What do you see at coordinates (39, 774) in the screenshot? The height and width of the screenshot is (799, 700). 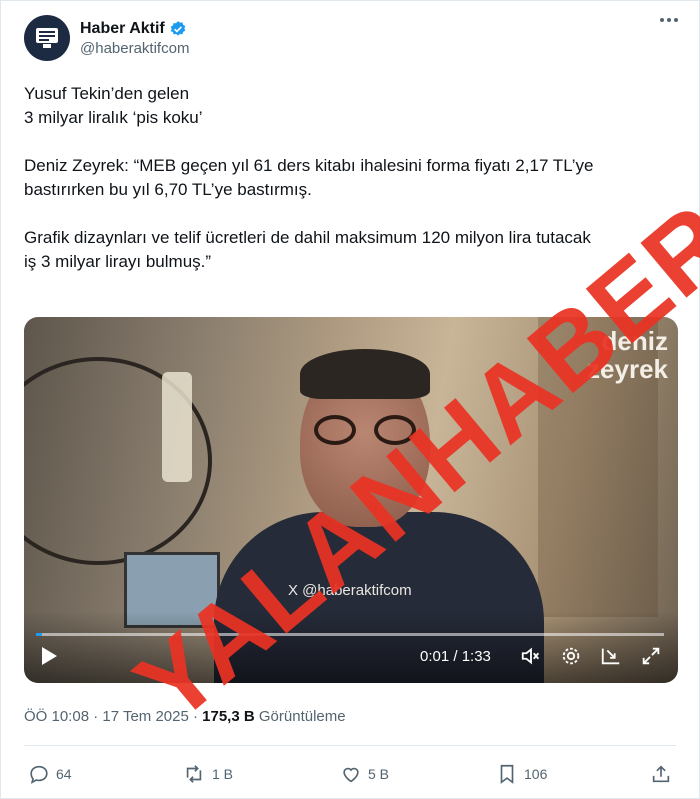 I see `reply-icon` at bounding box center [39, 774].